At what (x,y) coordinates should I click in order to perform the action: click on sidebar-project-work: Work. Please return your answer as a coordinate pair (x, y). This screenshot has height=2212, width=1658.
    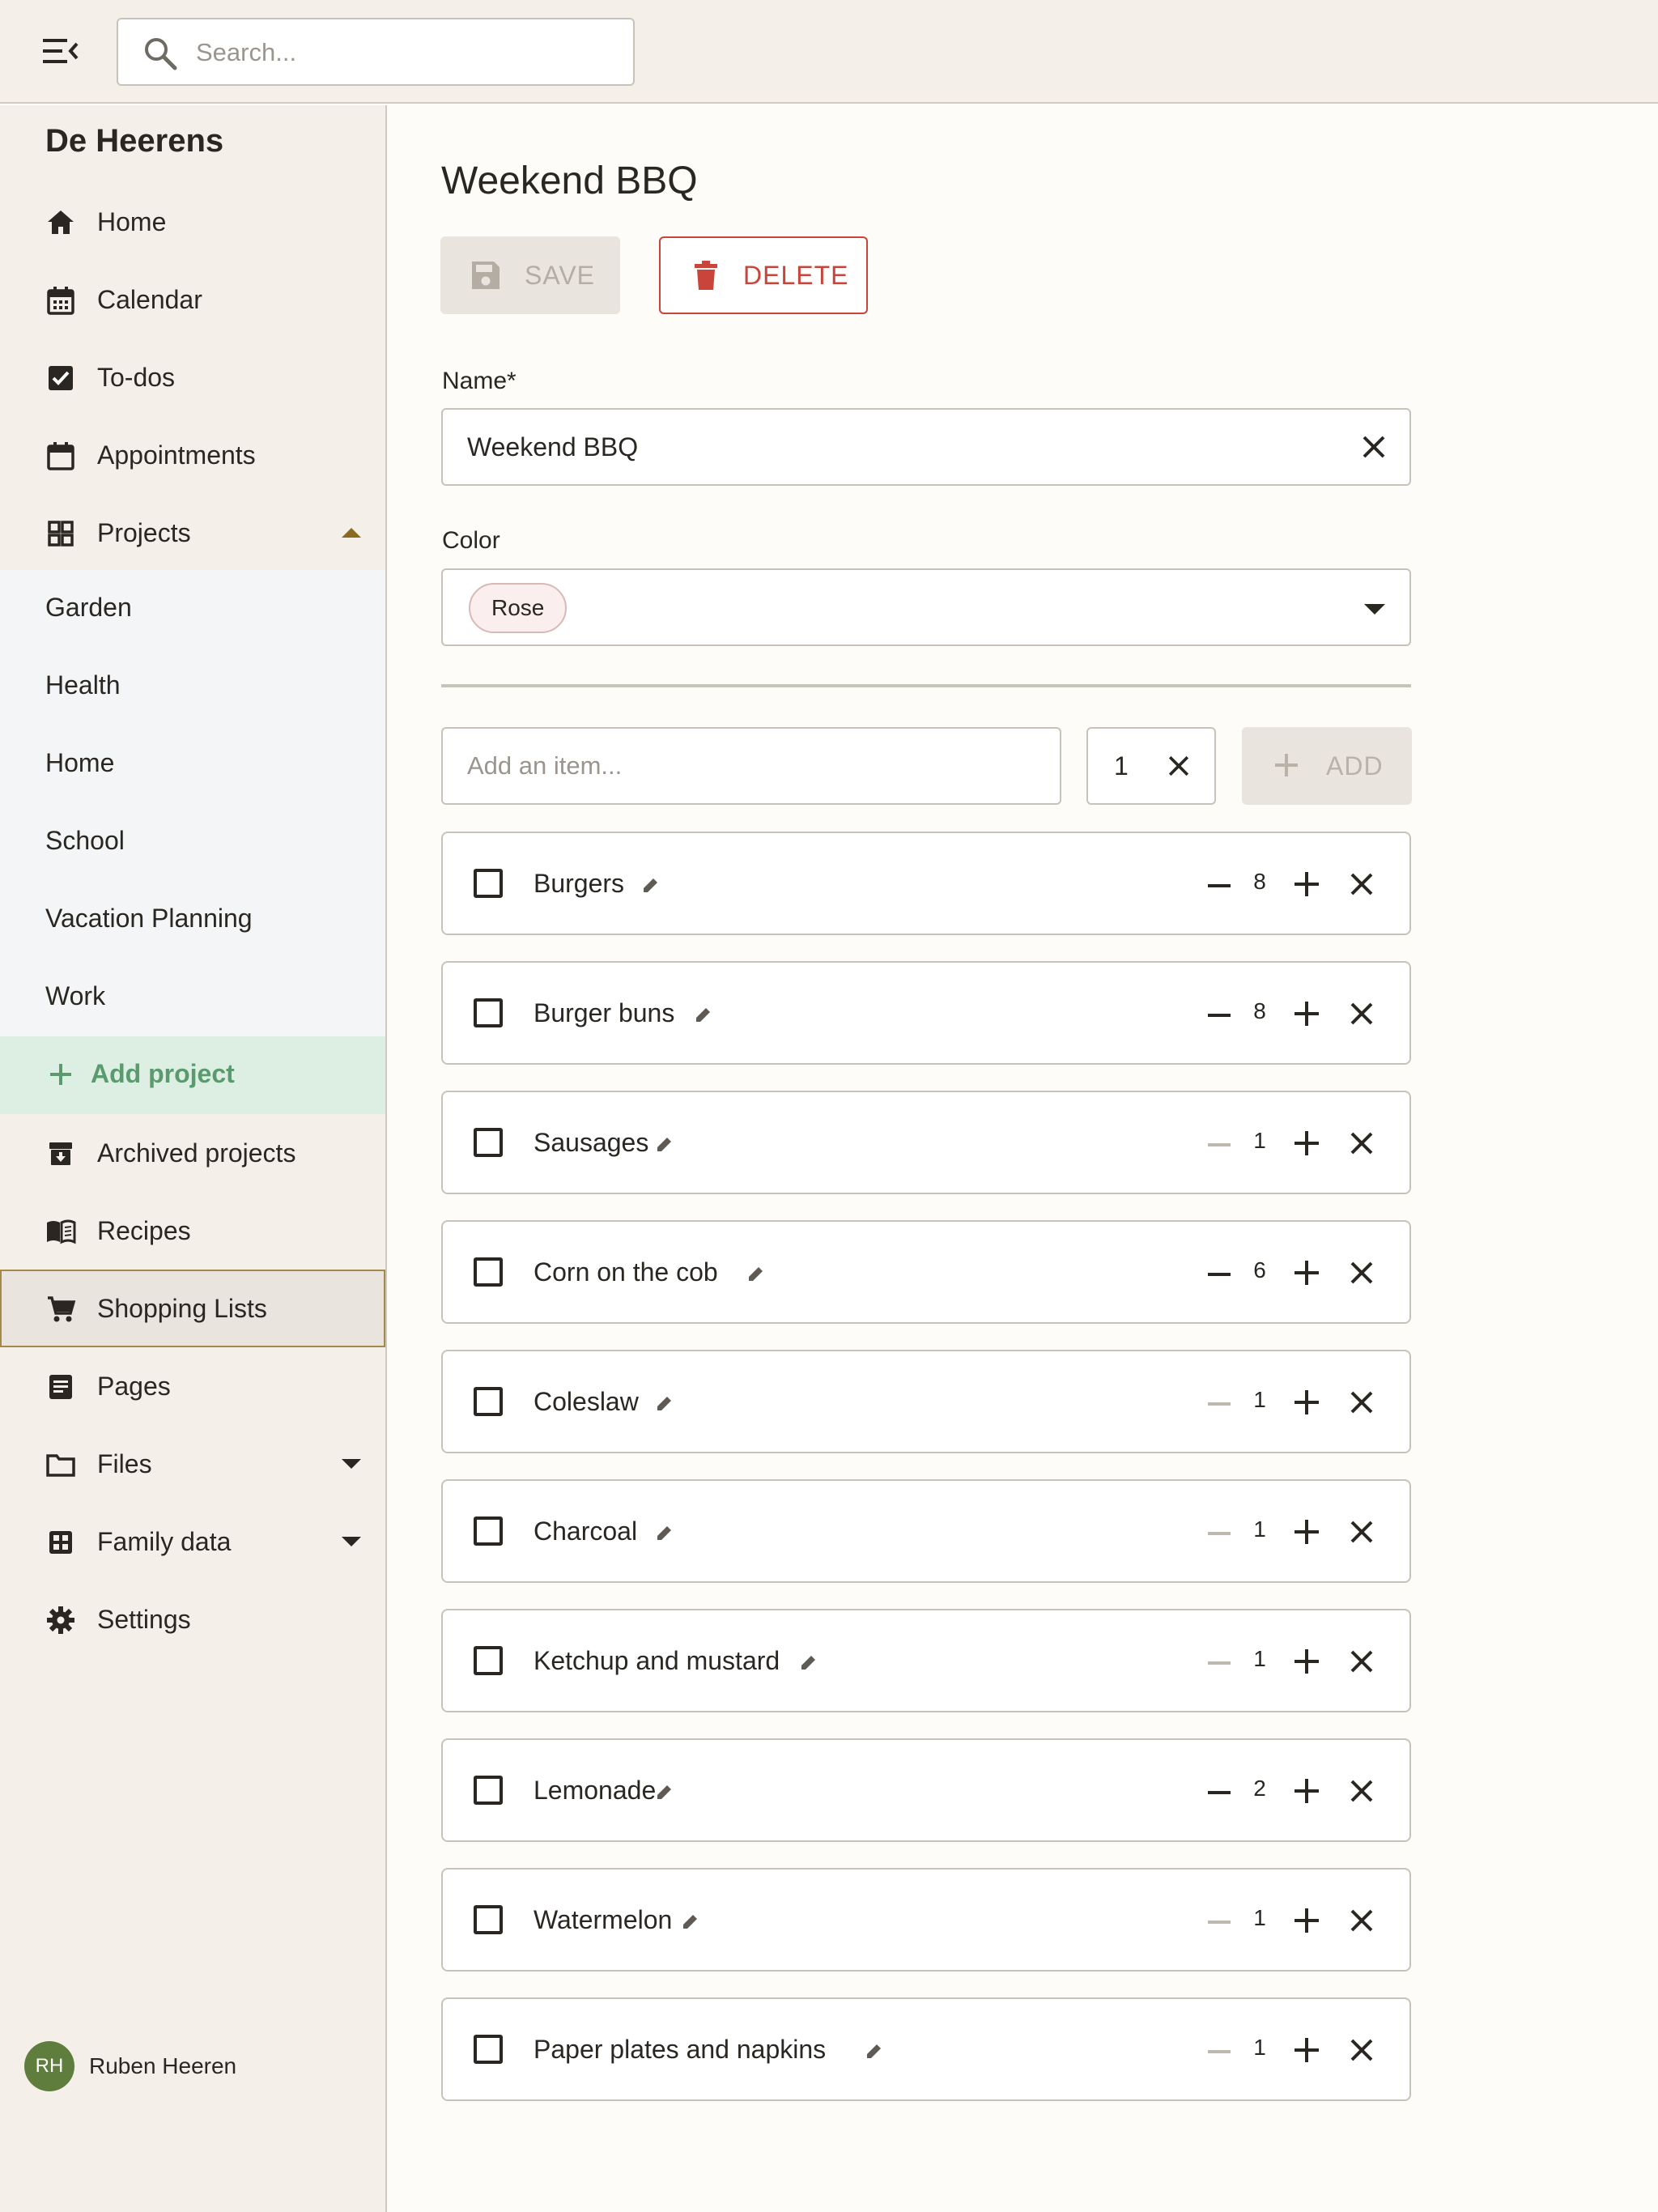
    Looking at the image, I should click on (192, 998).